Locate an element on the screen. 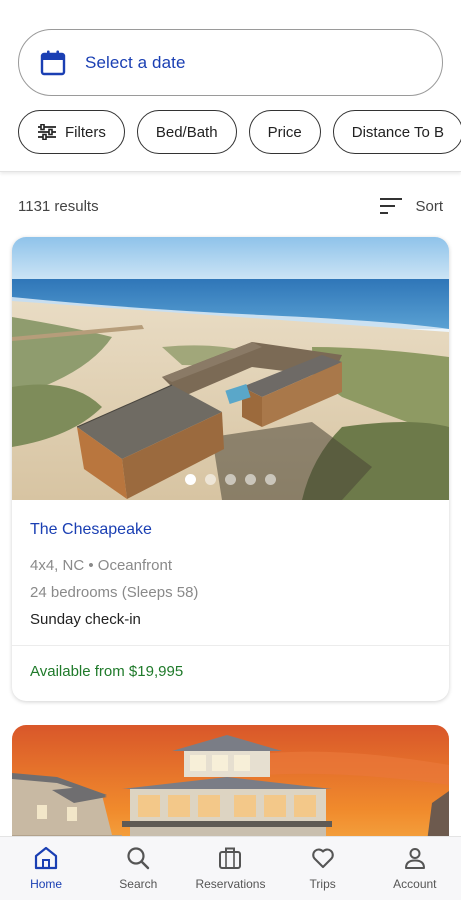 Image resolution: width=461 pixels, height=900 pixels. listing-price: Available from $19,995 is located at coordinates (107, 671).